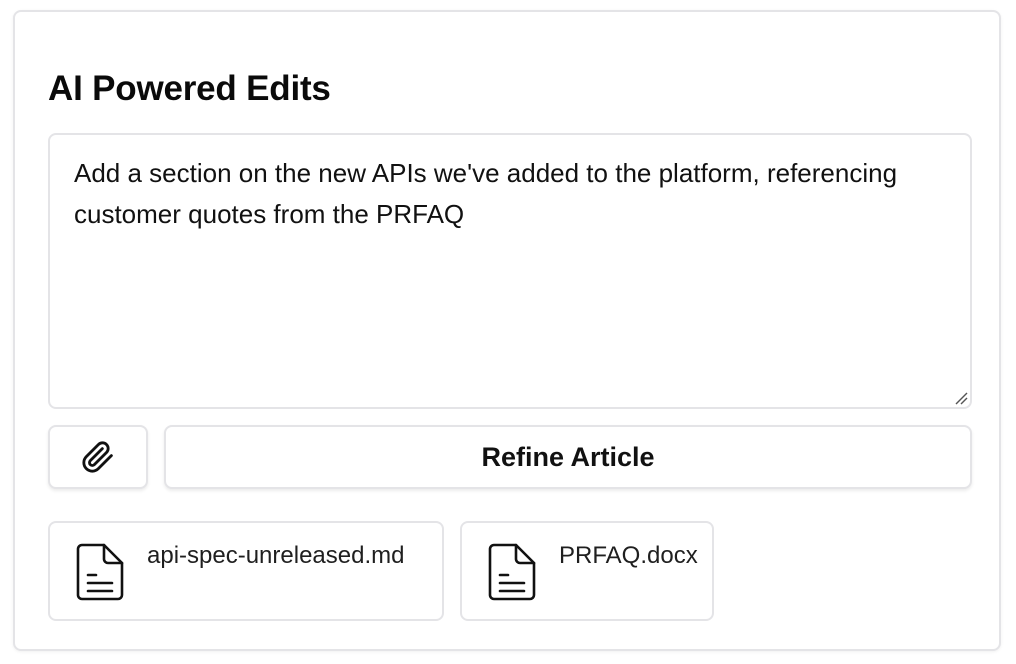 This screenshot has height=664, width=1016. Describe the element at coordinates (189, 88) in the screenshot. I see `panel-title: AI Powered Edits` at that location.